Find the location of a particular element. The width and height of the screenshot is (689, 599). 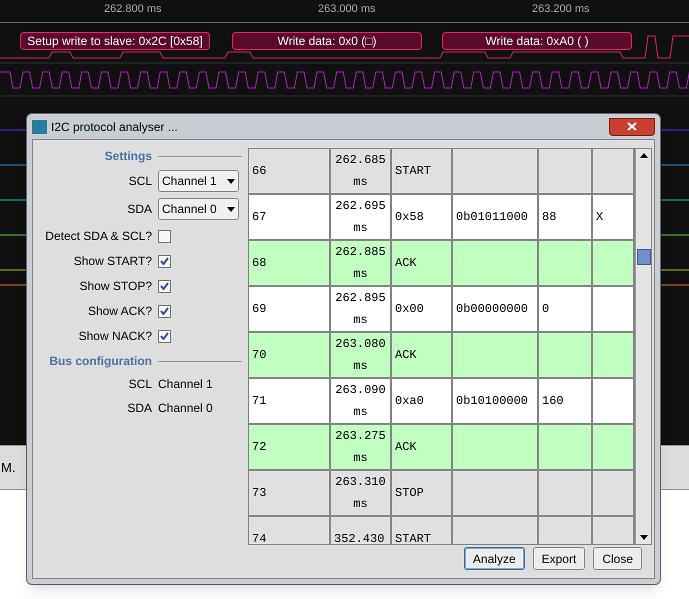

table-cell: 262.885 ms is located at coordinates (361, 263).